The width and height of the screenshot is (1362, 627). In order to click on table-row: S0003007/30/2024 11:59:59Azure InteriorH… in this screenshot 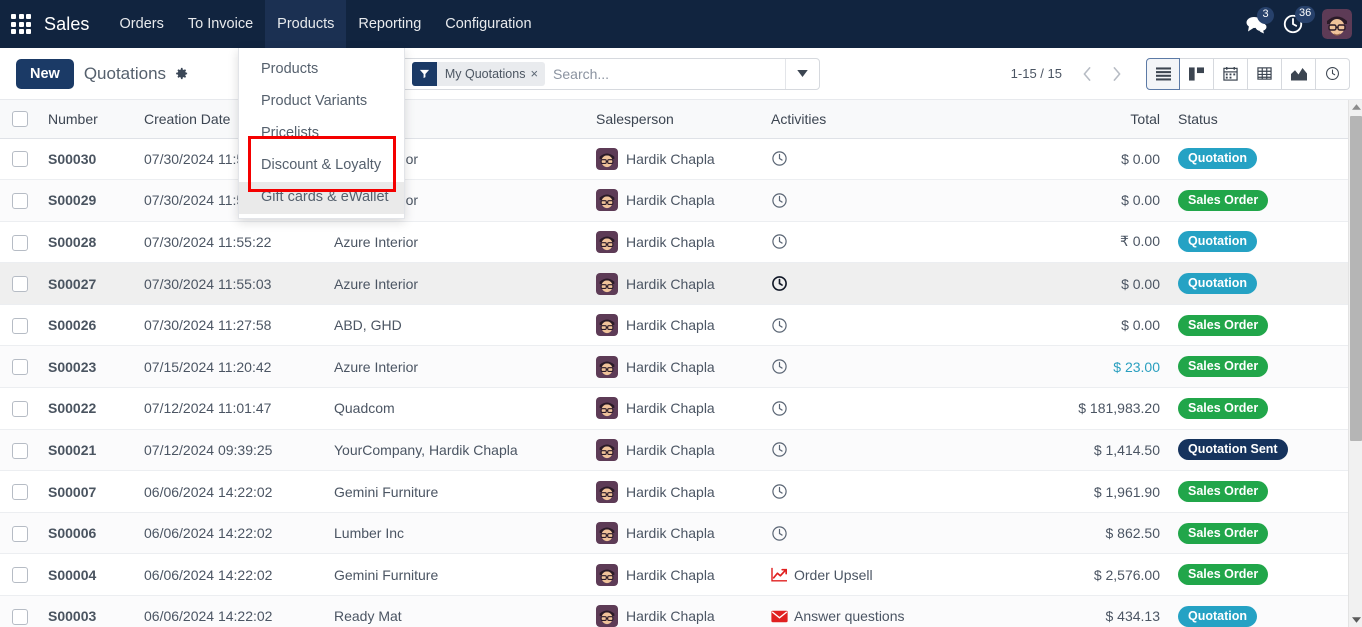, I will do `click(681, 159)`.